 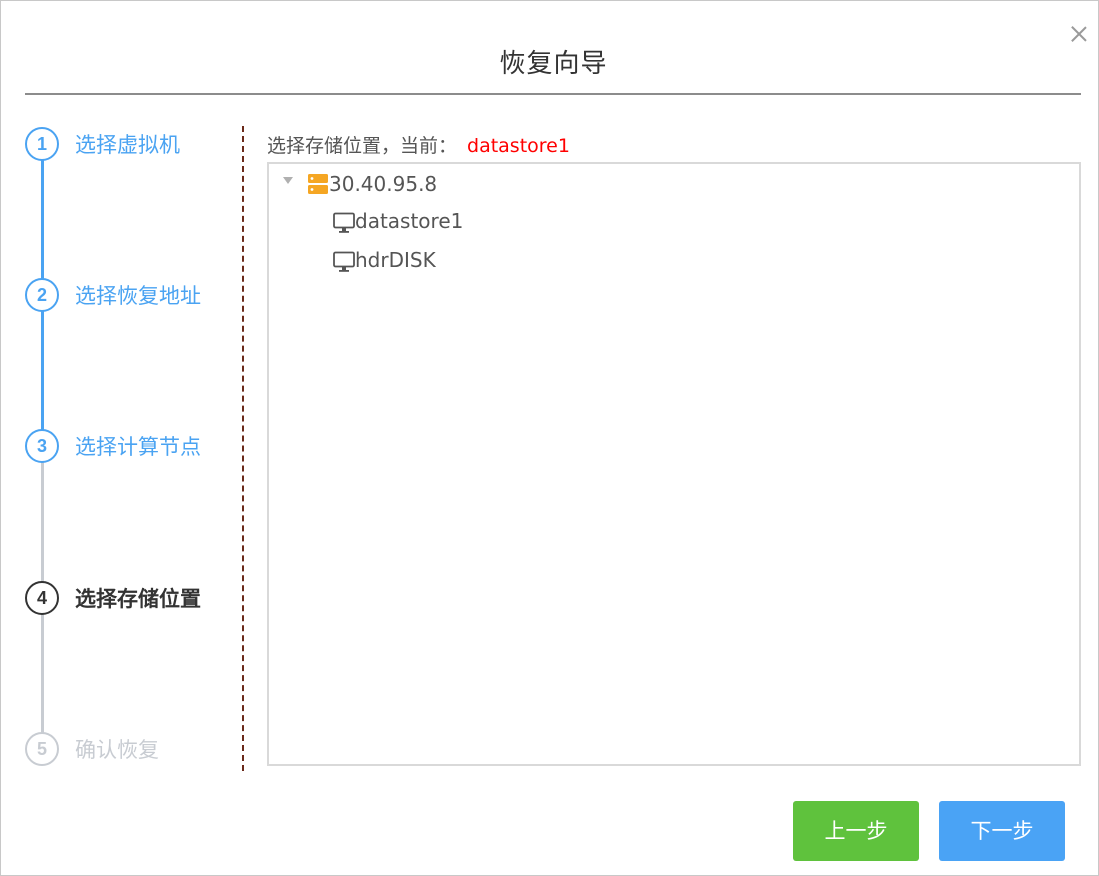 I want to click on step-label: 选择计算节点, so click(x=138, y=447).